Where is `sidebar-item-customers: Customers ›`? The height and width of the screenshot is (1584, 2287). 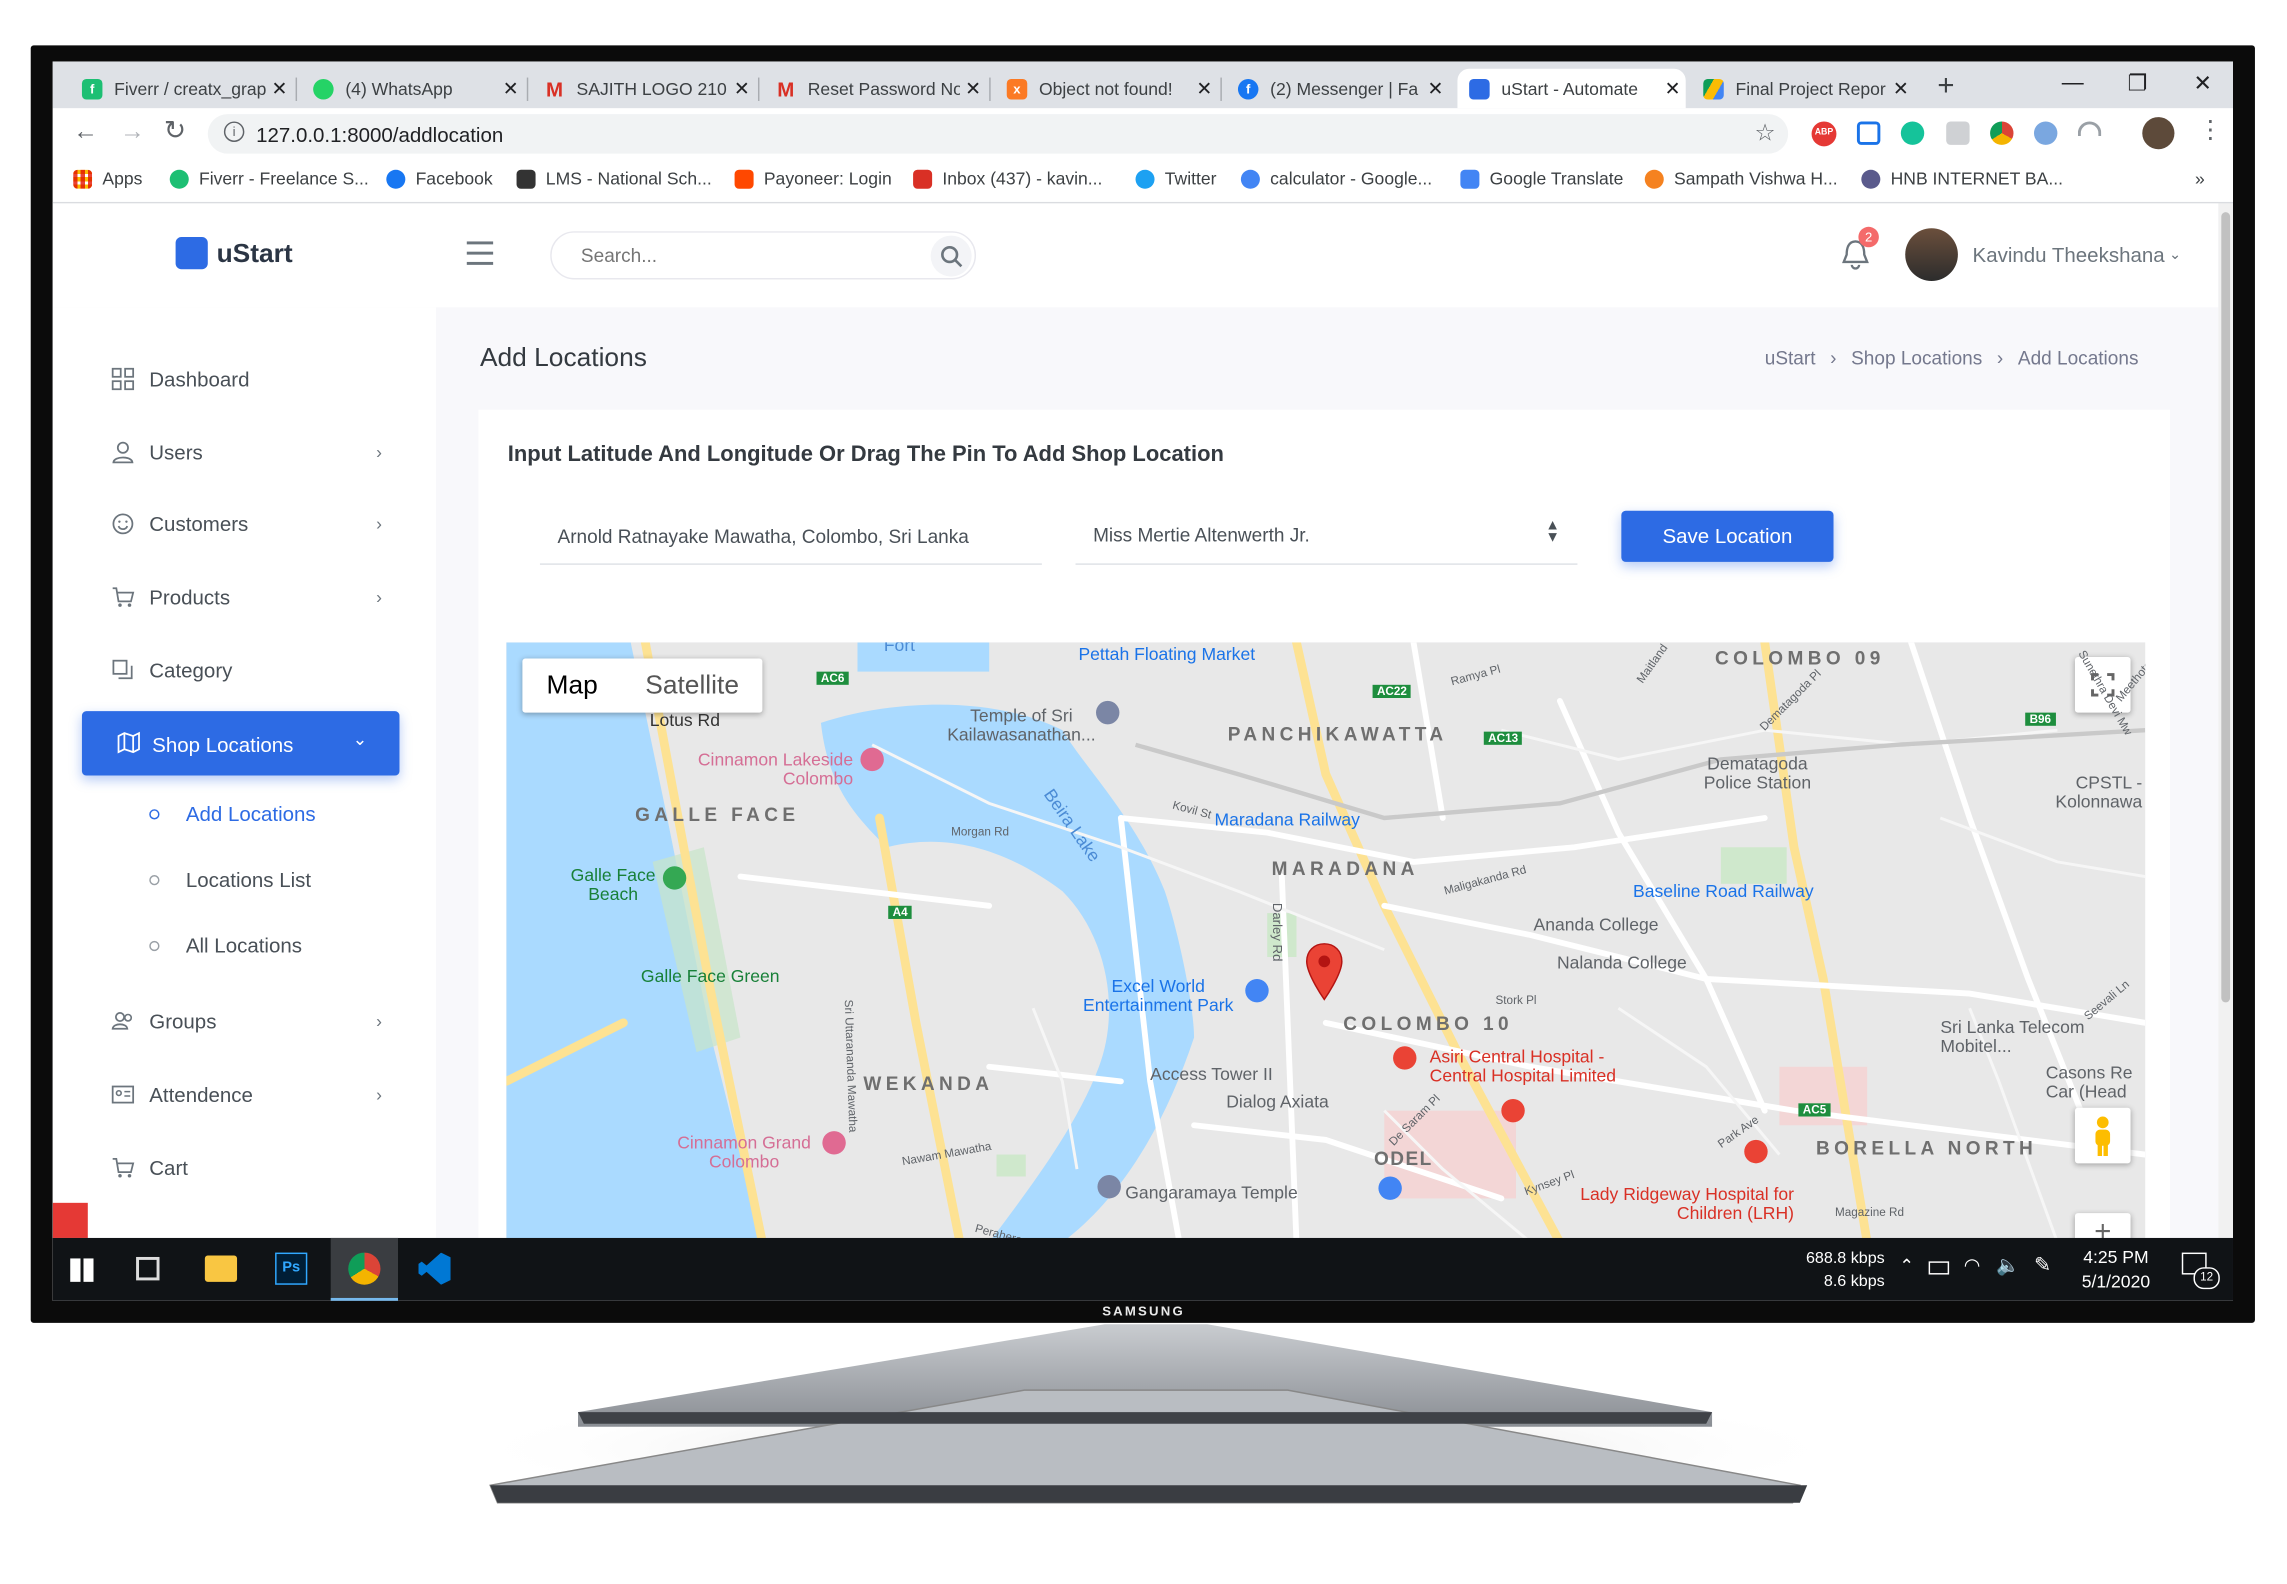 sidebar-item-customers: Customers › is located at coordinates (246, 523).